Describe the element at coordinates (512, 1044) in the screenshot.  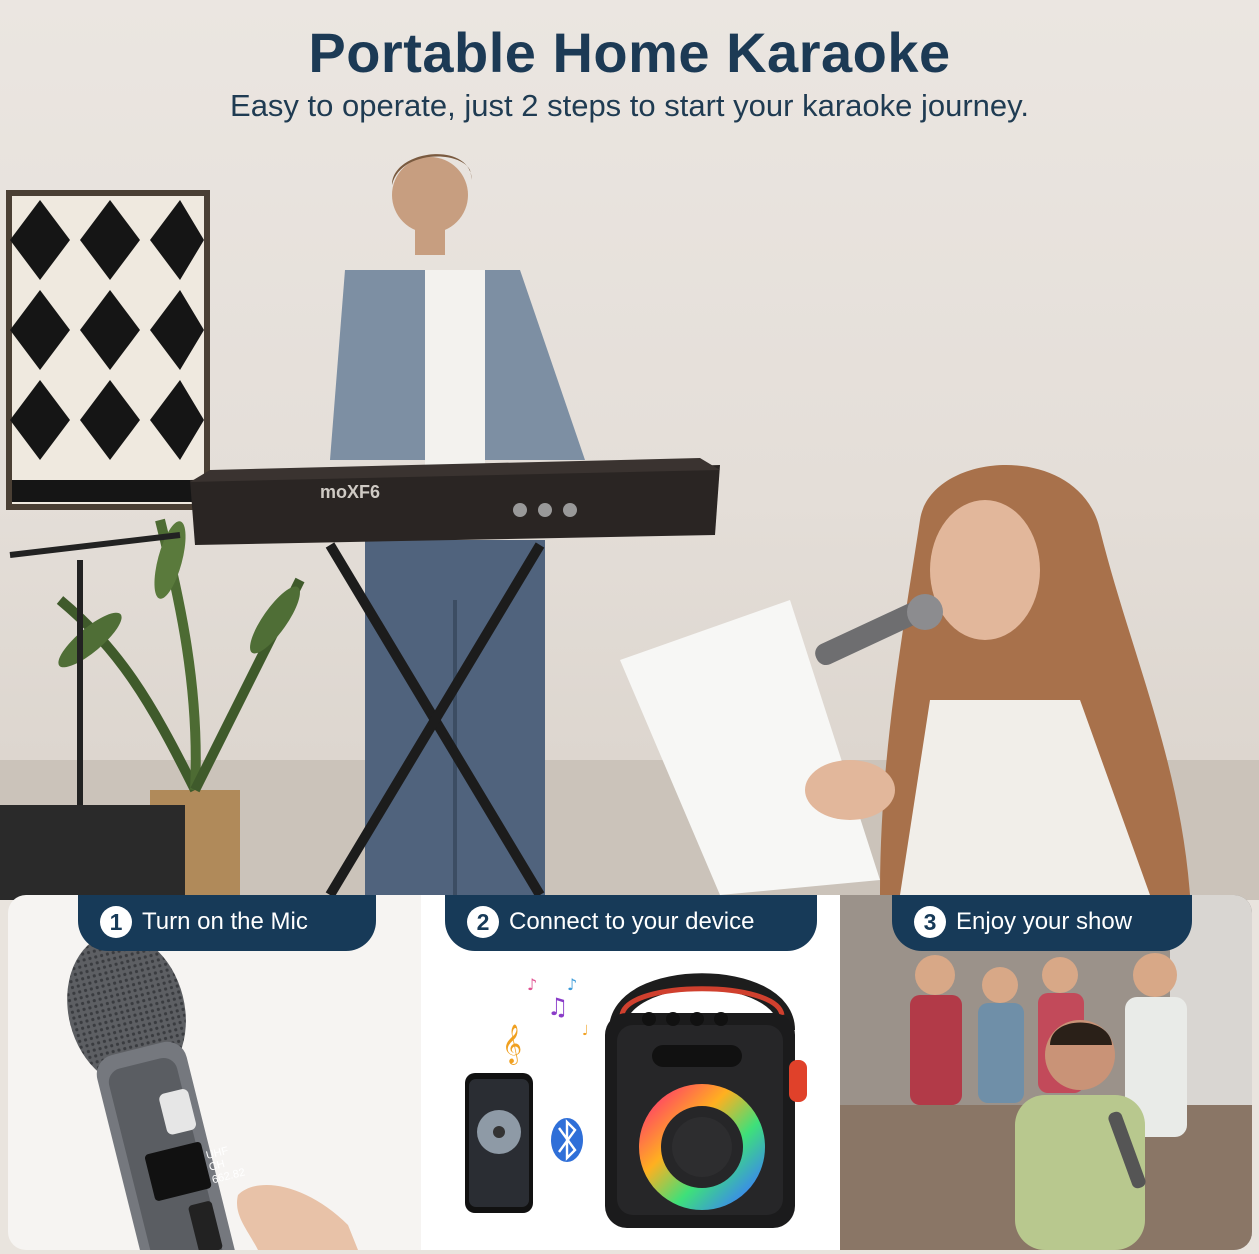
I see `treble-clef-icon: 𝄞` at that location.